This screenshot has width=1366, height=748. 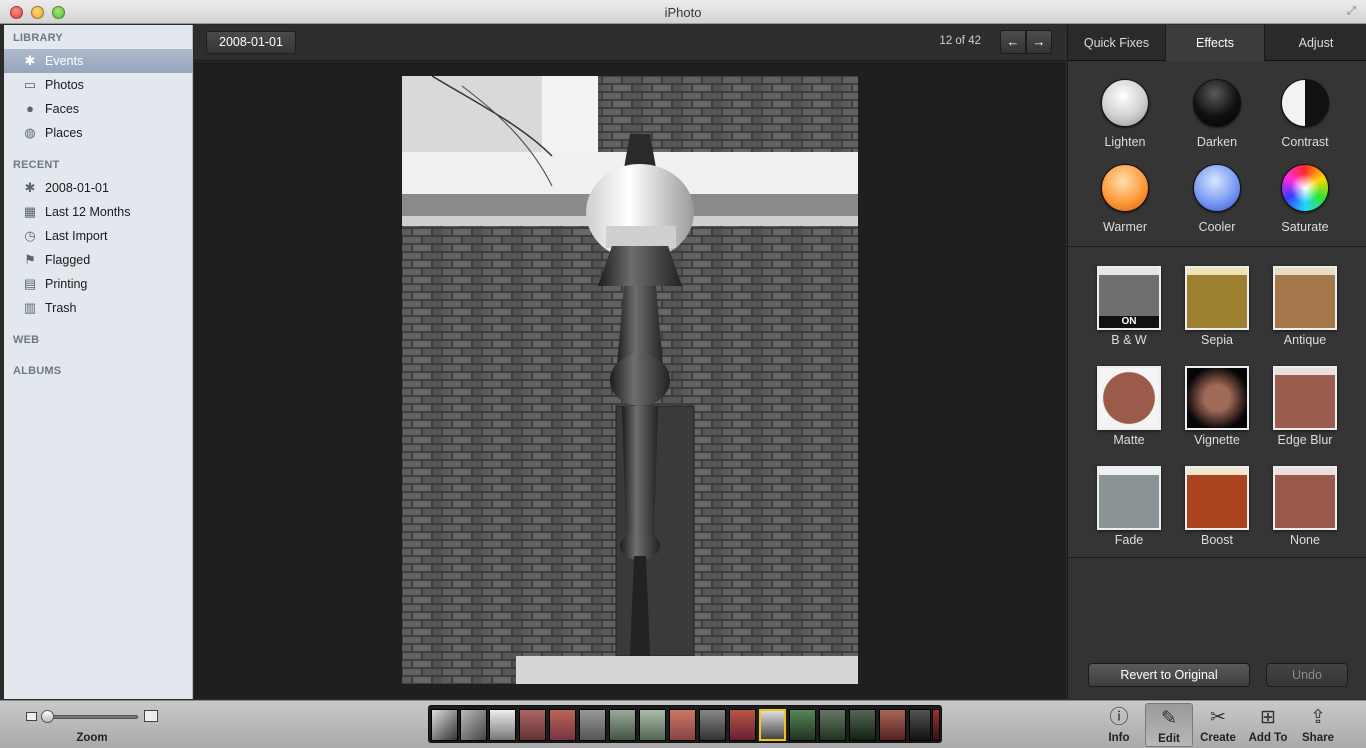 I want to click on sidebar-item-places: ◍ Places, so click(x=98, y=133).